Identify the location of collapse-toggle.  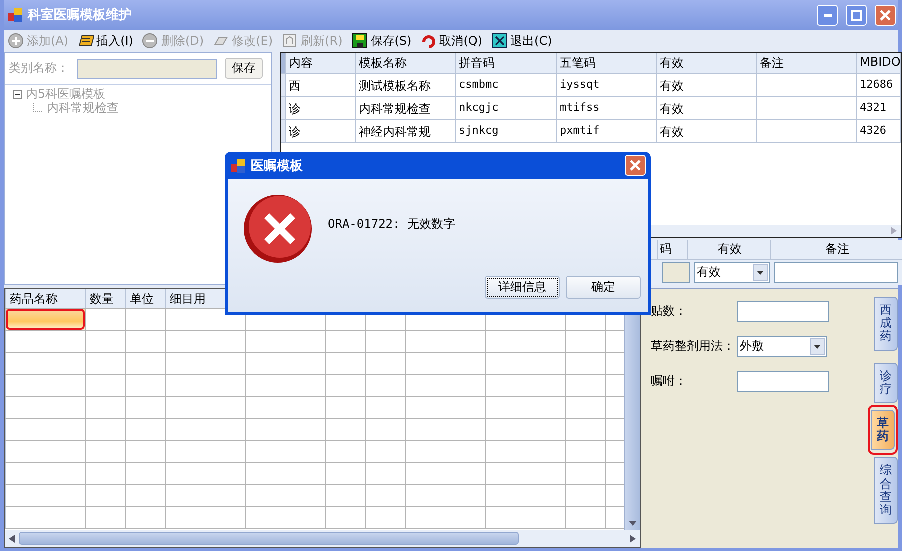
(17, 94).